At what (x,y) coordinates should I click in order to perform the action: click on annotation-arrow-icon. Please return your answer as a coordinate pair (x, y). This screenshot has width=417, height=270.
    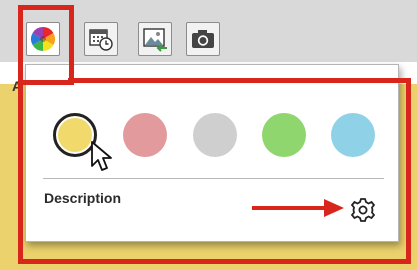
    Looking at the image, I should click on (298, 208).